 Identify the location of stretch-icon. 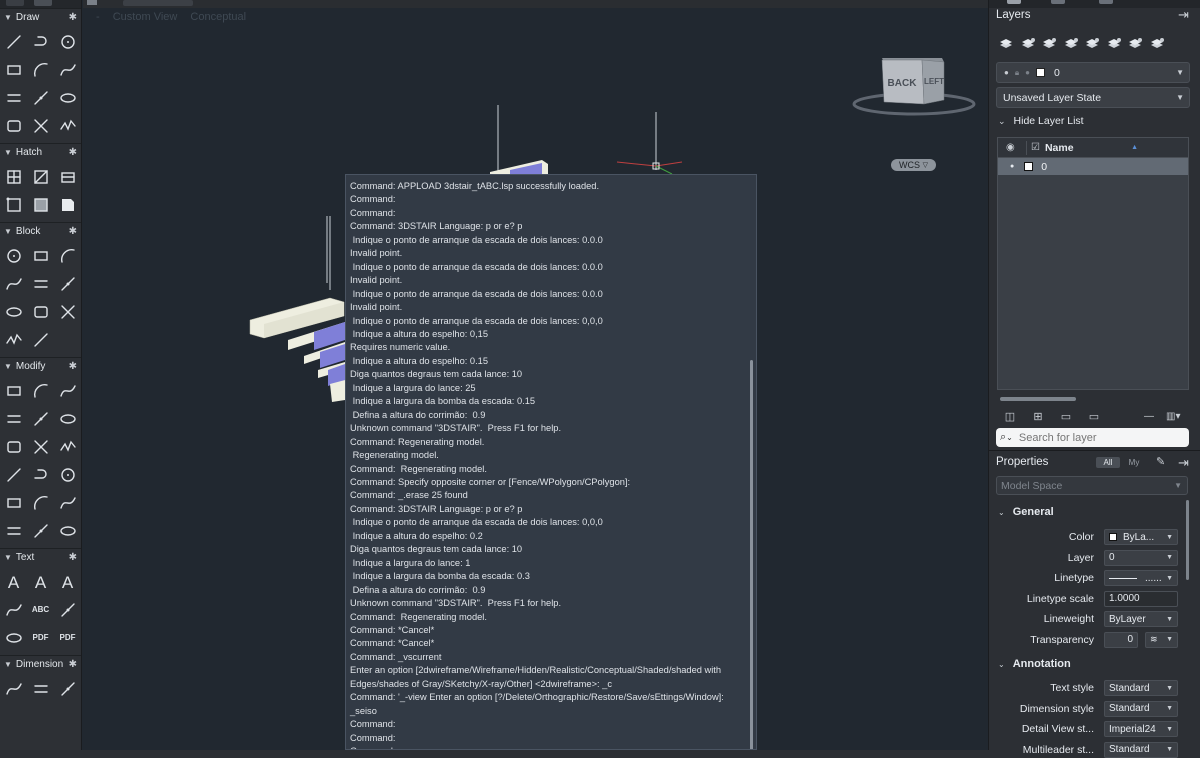
(40, 419).